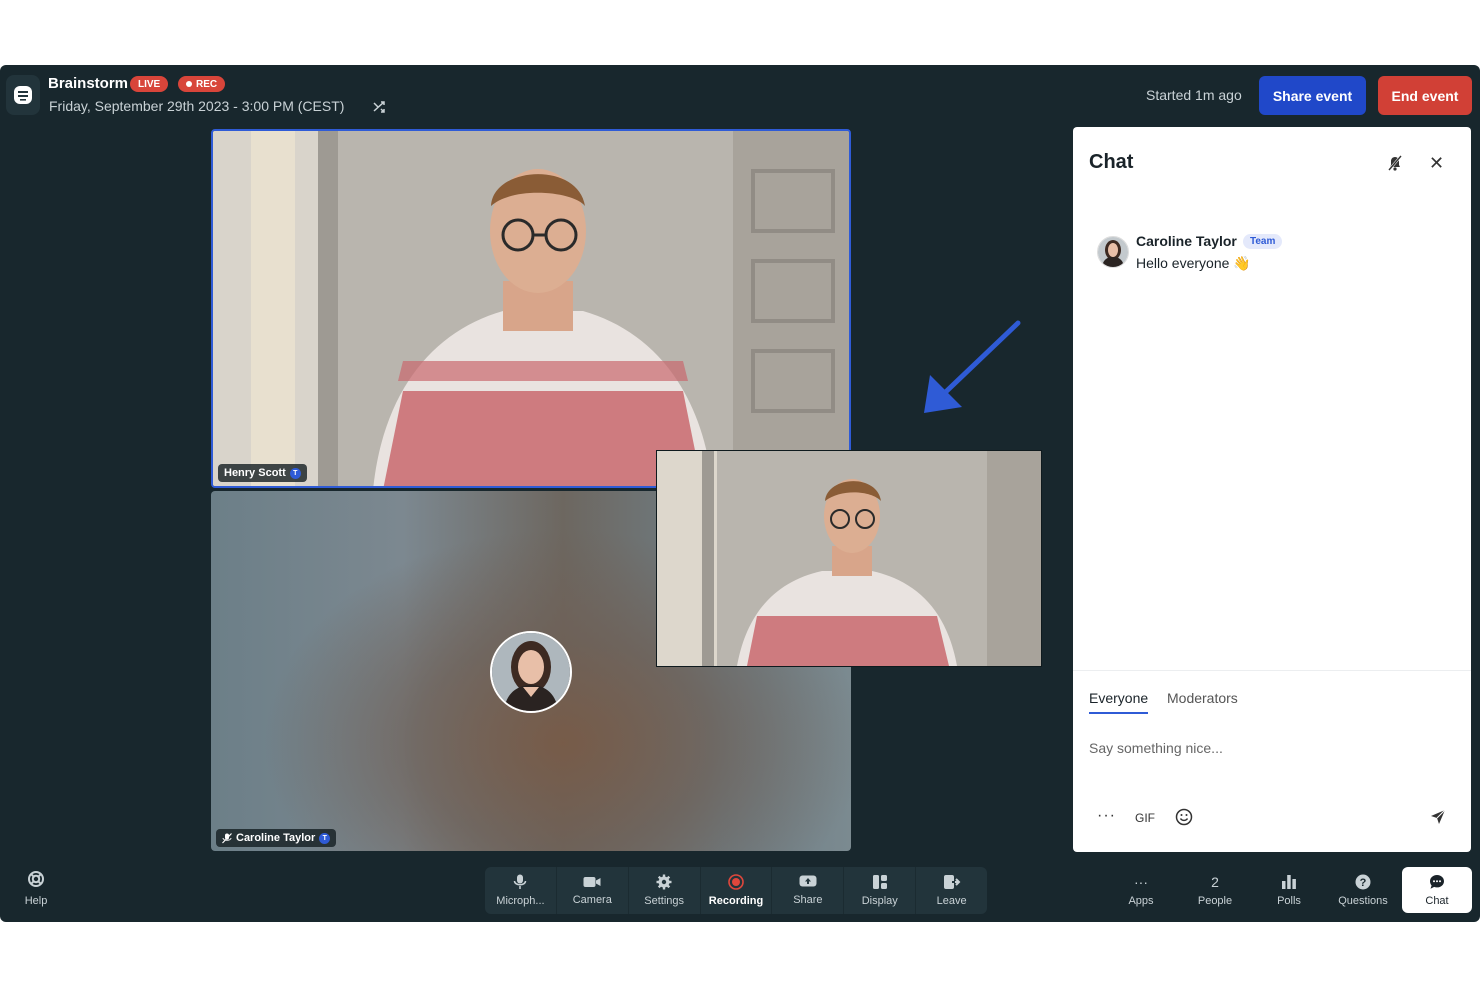 This screenshot has height=987, width=1480. I want to click on self-video-feed, so click(849, 558).